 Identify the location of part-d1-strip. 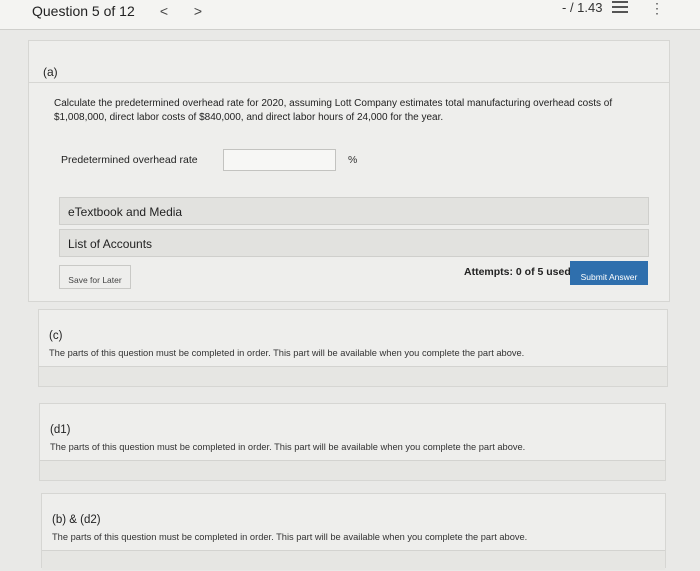
(352, 470).